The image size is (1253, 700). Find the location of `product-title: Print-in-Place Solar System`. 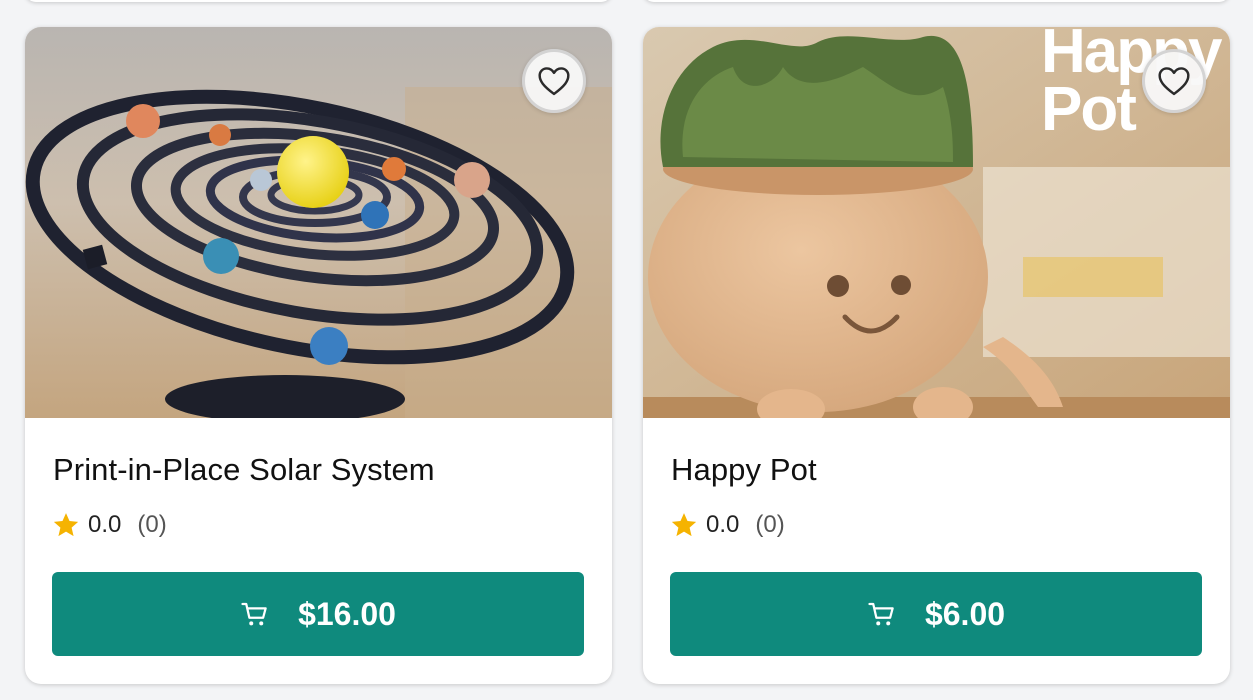

product-title: Print-in-Place Solar System is located at coordinates (244, 470).